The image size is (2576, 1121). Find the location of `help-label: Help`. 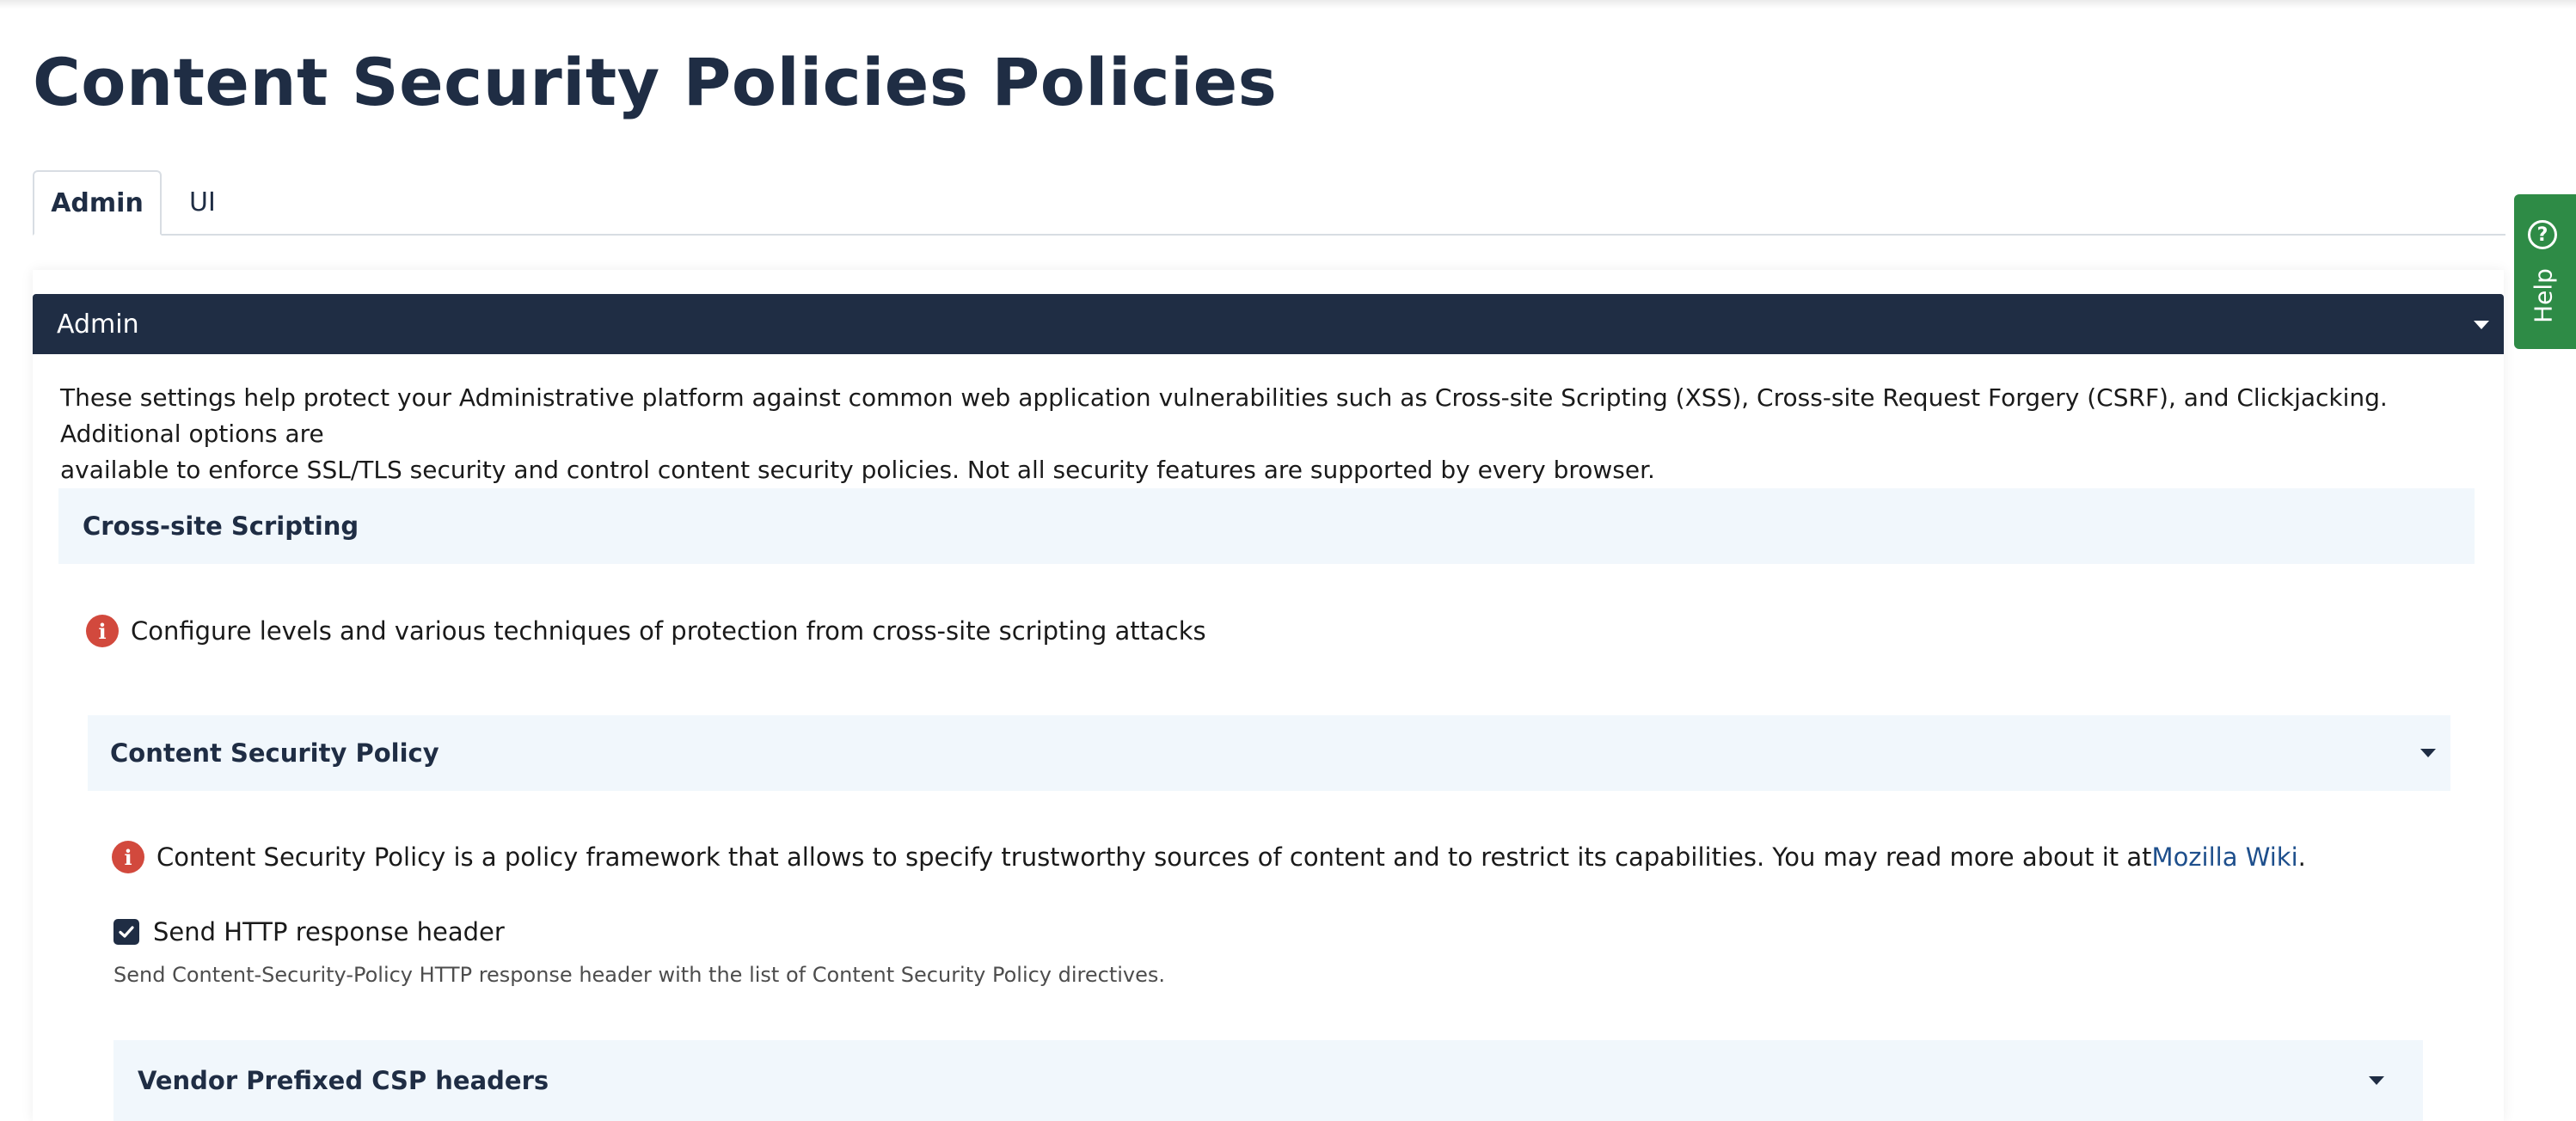

help-label: Help is located at coordinates (2543, 295).